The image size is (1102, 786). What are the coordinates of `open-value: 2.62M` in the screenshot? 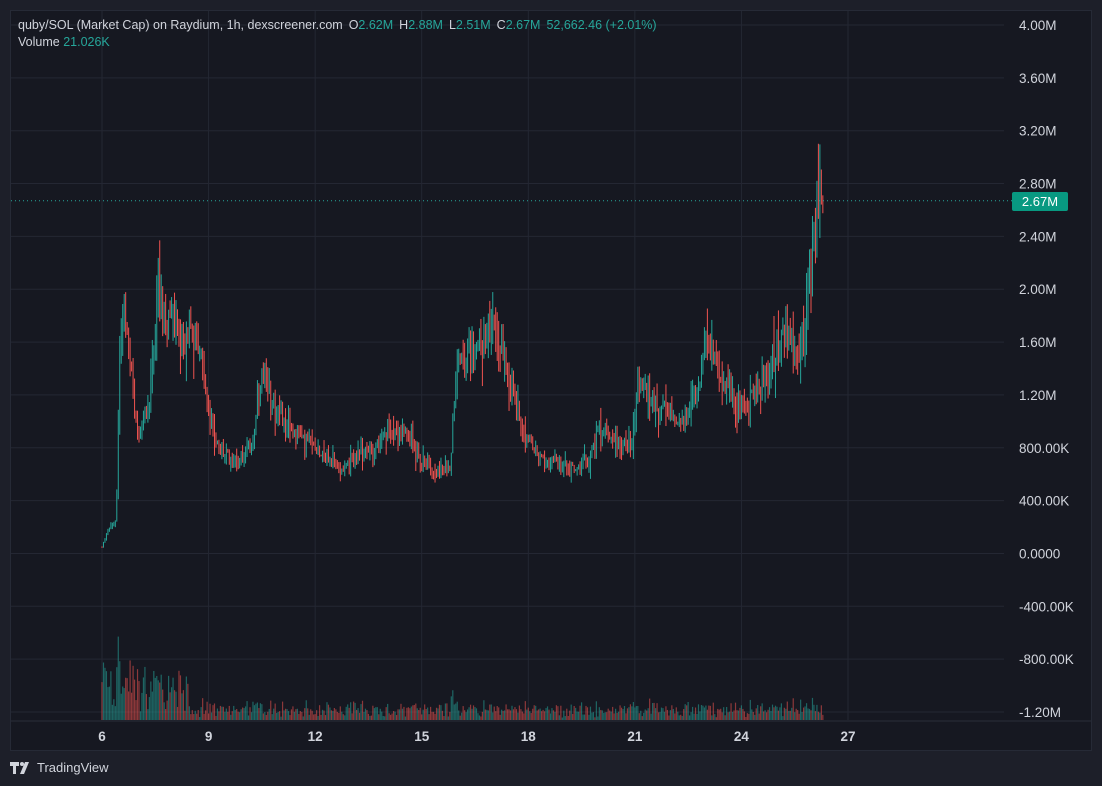 It's located at (376, 25).